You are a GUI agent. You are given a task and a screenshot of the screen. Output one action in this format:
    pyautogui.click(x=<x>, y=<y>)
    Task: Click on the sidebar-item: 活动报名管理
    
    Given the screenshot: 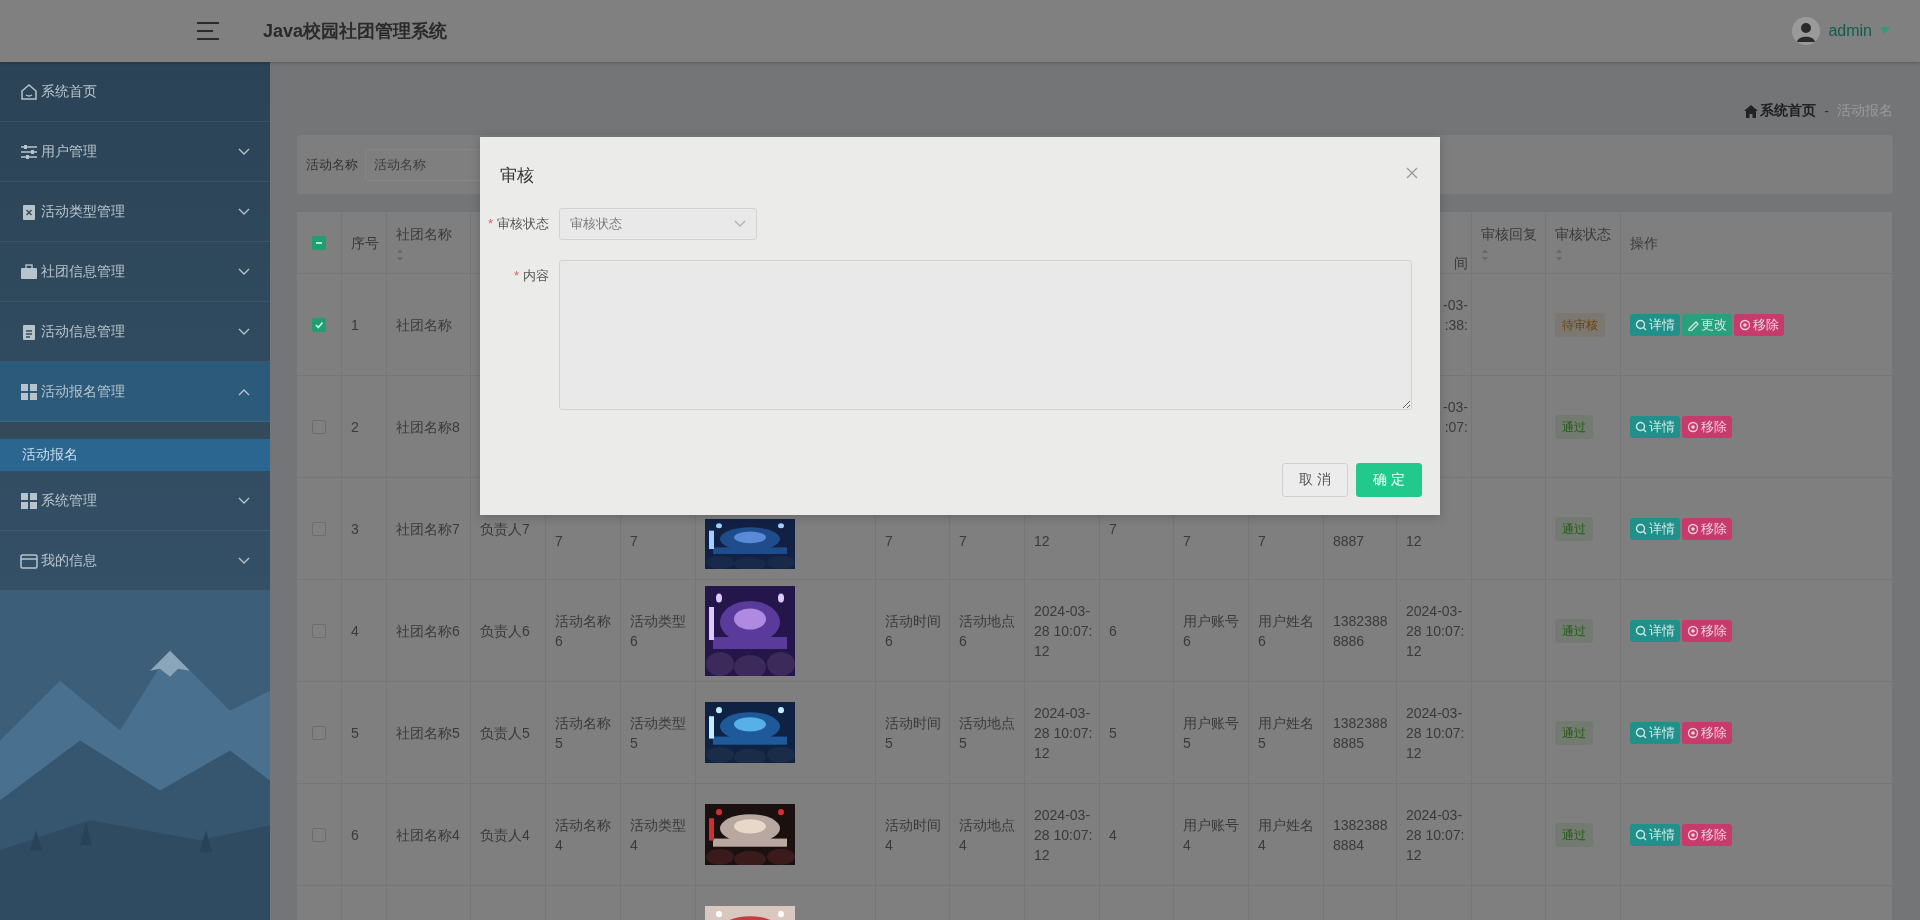 What is the action you would take?
    pyautogui.click(x=135, y=392)
    